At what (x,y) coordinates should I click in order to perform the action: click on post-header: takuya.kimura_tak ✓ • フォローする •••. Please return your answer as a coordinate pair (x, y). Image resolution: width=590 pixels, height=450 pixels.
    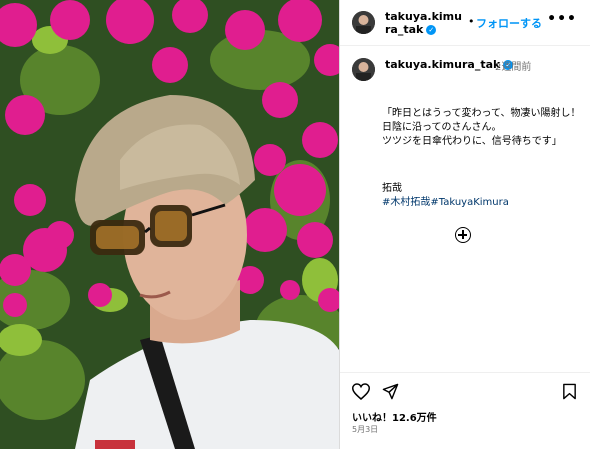
    Looking at the image, I should click on (465, 23).